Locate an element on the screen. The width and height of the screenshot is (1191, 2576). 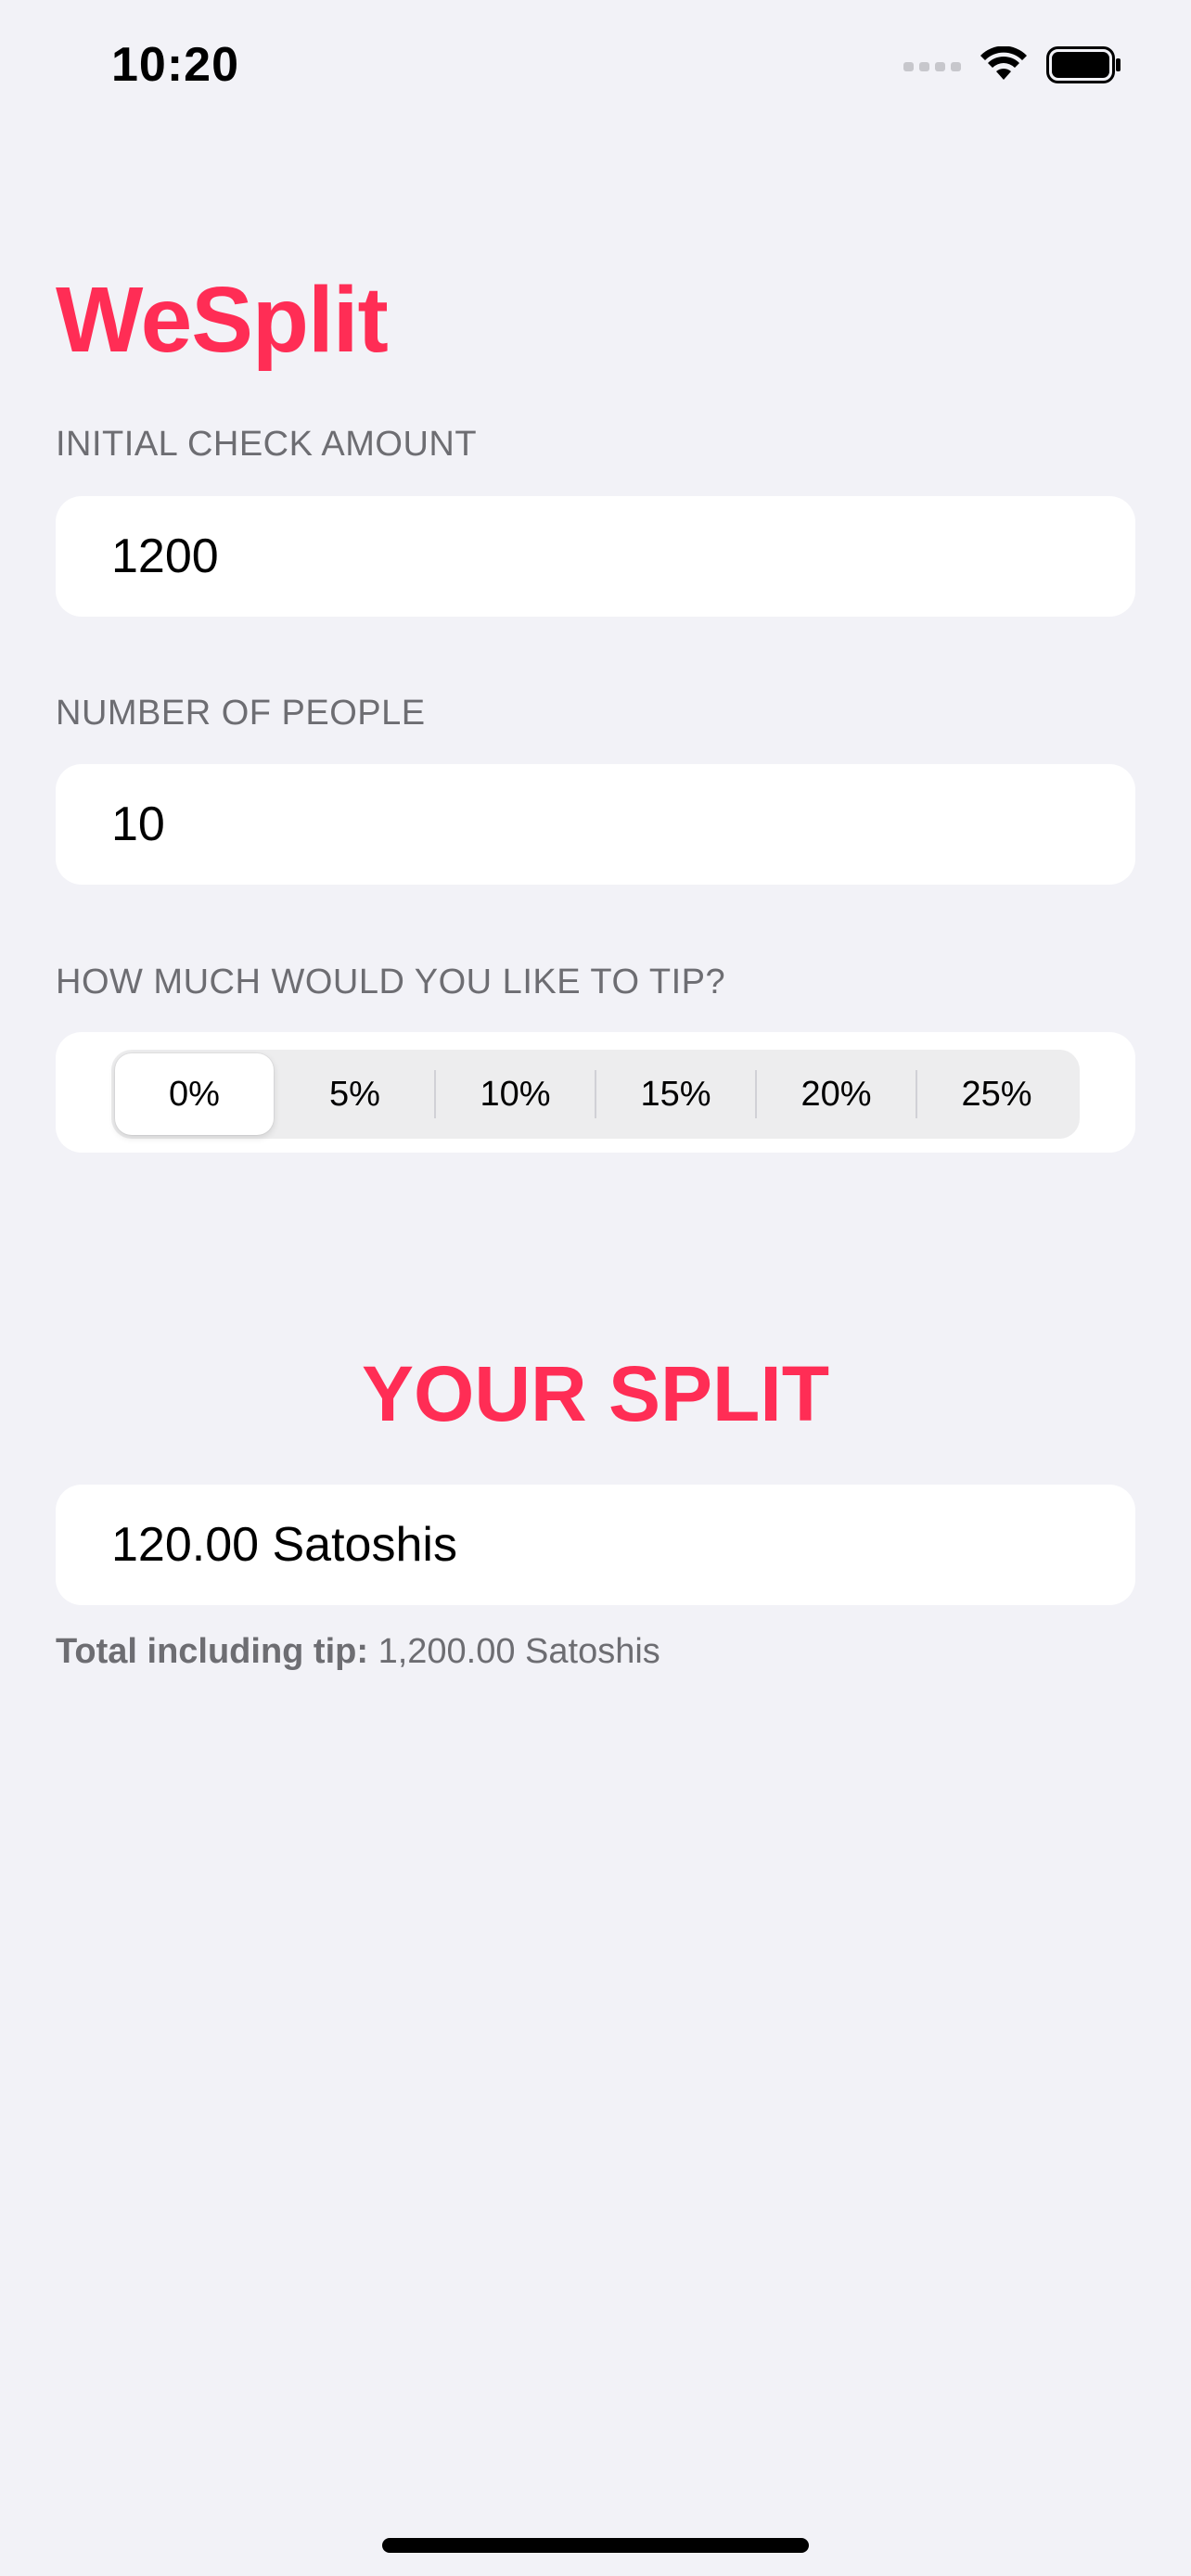
total-including-tip: Total including tip: 1,200.00 Satoshis is located at coordinates (358, 1652).